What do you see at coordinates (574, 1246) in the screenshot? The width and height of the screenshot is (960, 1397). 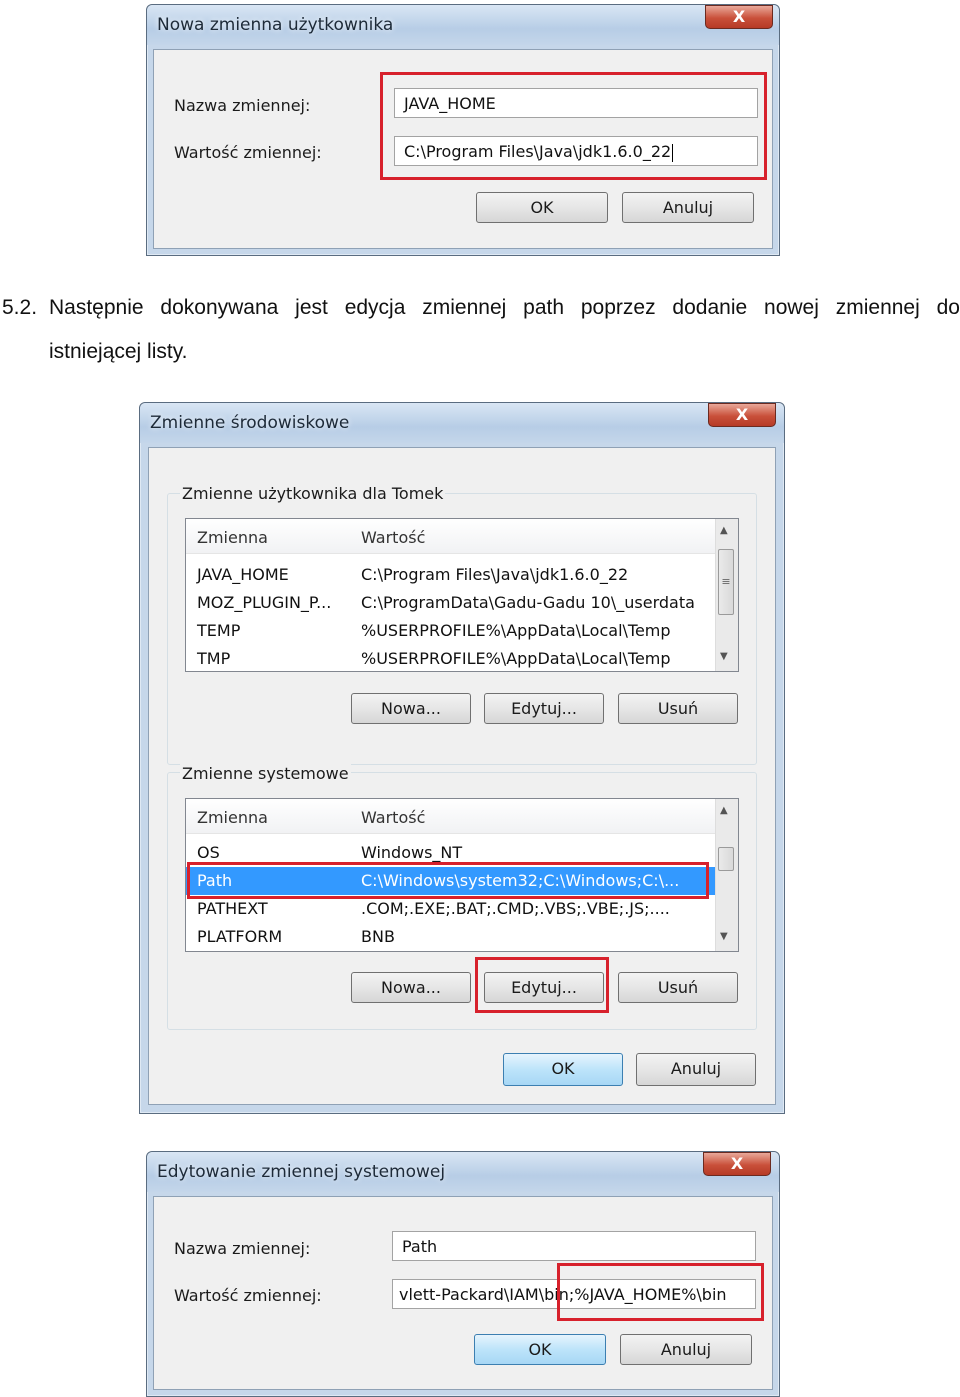 I see `variable-name-input: Path` at bounding box center [574, 1246].